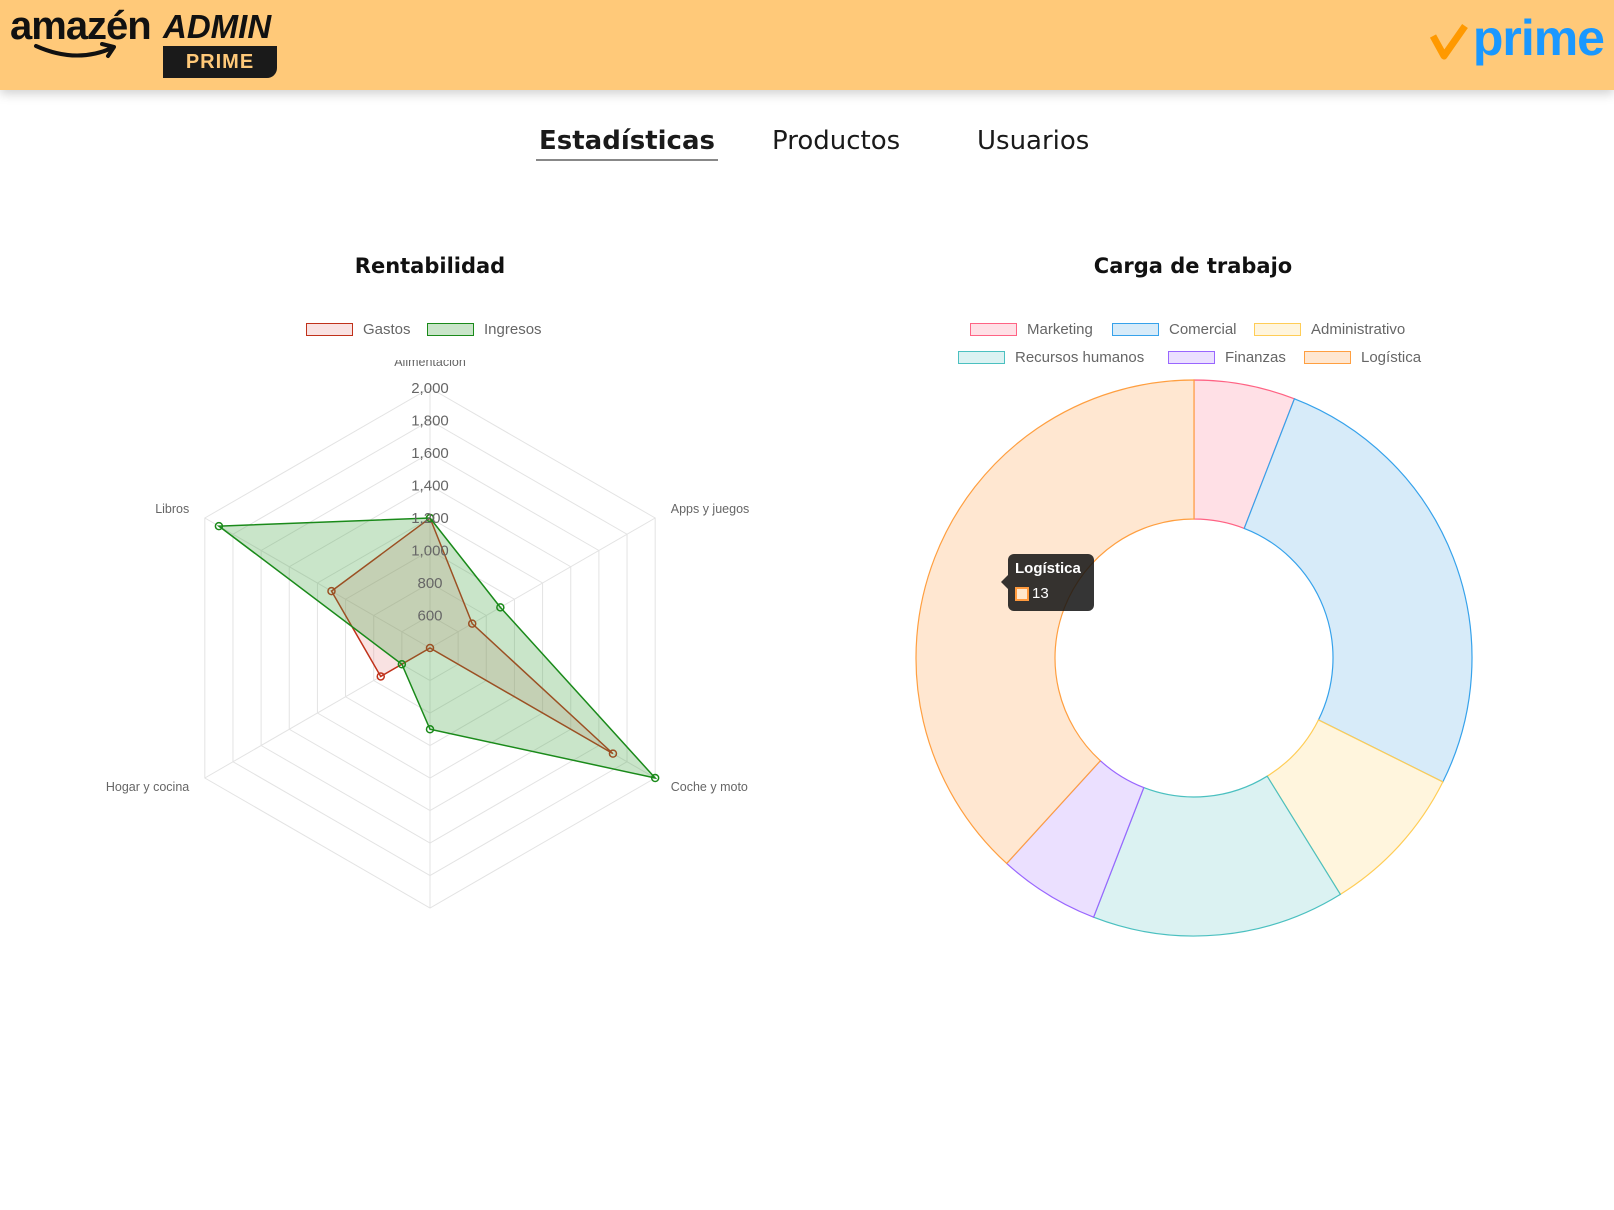 This screenshot has width=1614, height=1210. What do you see at coordinates (1047, 582) in the screenshot?
I see `chart-tooltip: Logística 13` at bounding box center [1047, 582].